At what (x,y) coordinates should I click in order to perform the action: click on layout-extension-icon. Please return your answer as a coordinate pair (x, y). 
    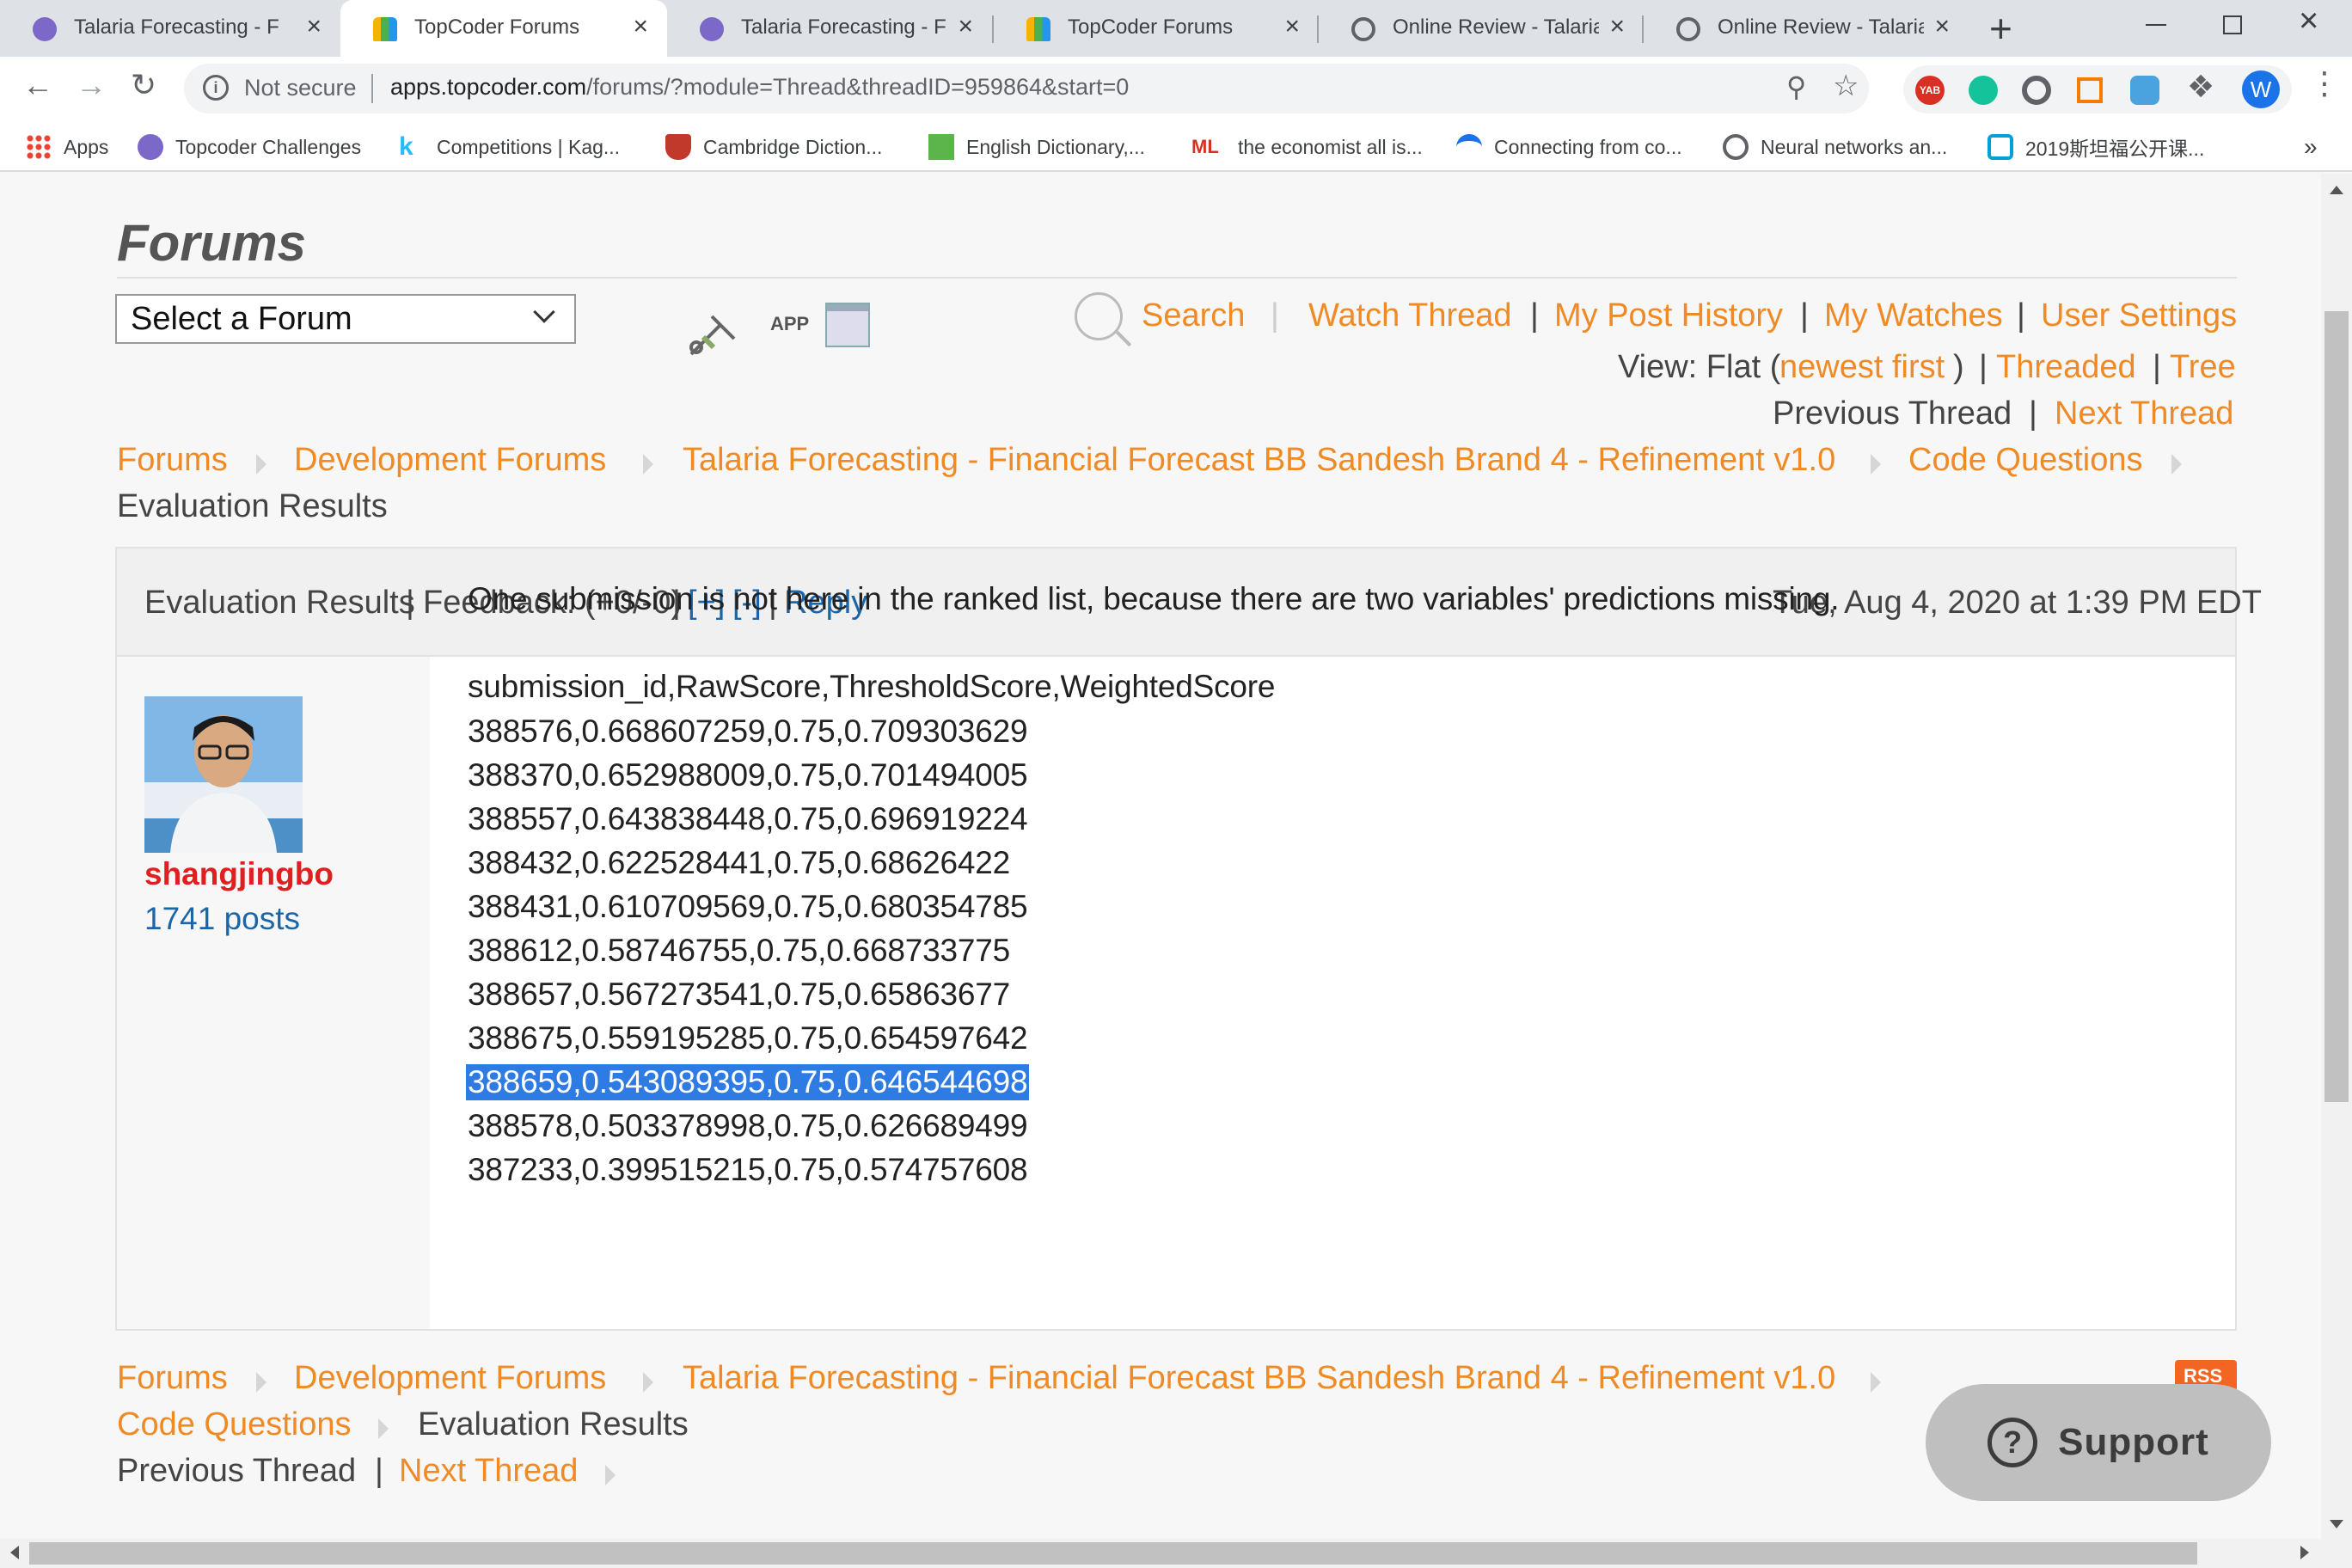
    Looking at the image, I should click on (2090, 90).